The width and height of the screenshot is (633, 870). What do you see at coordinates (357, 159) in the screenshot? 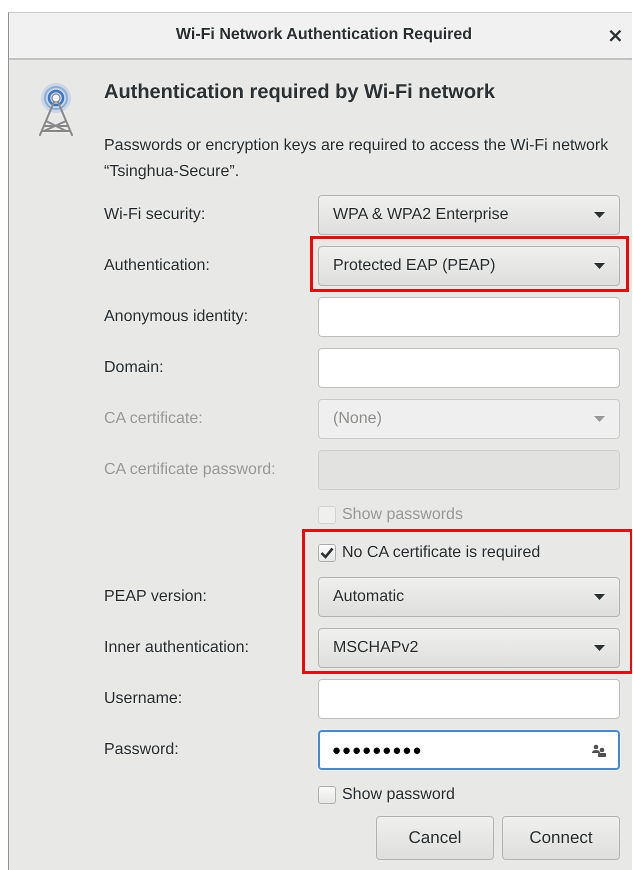
I see `description-text: Passwords or encryption keys are required to access the Wi-Fi network “Tsinghua-Secure”.` at bounding box center [357, 159].